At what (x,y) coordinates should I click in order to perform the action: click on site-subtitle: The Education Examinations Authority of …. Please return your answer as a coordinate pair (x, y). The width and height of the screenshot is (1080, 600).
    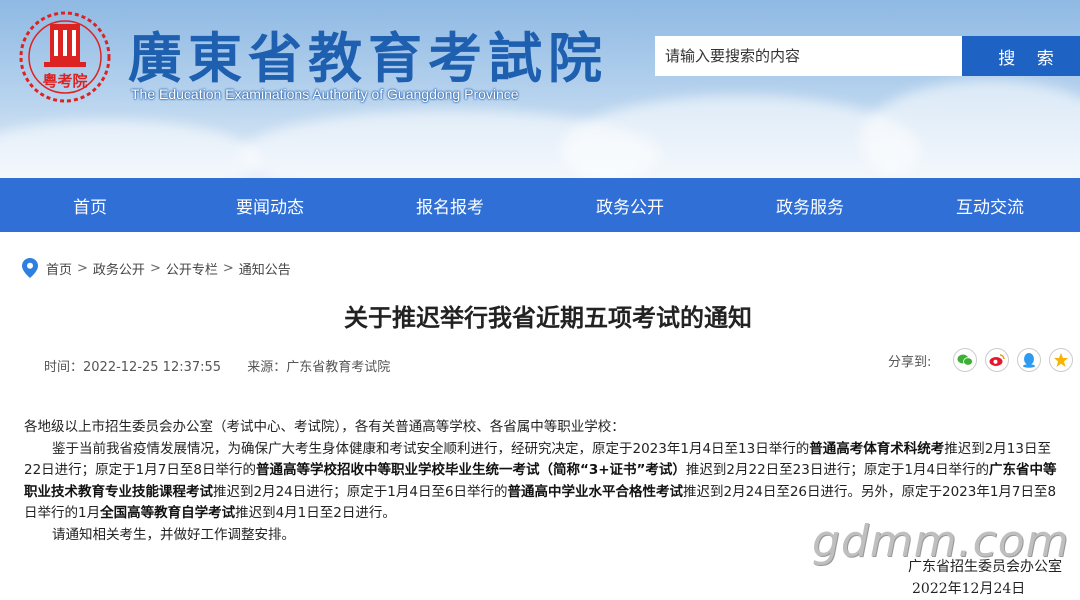
    Looking at the image, I should click on (325, 94).